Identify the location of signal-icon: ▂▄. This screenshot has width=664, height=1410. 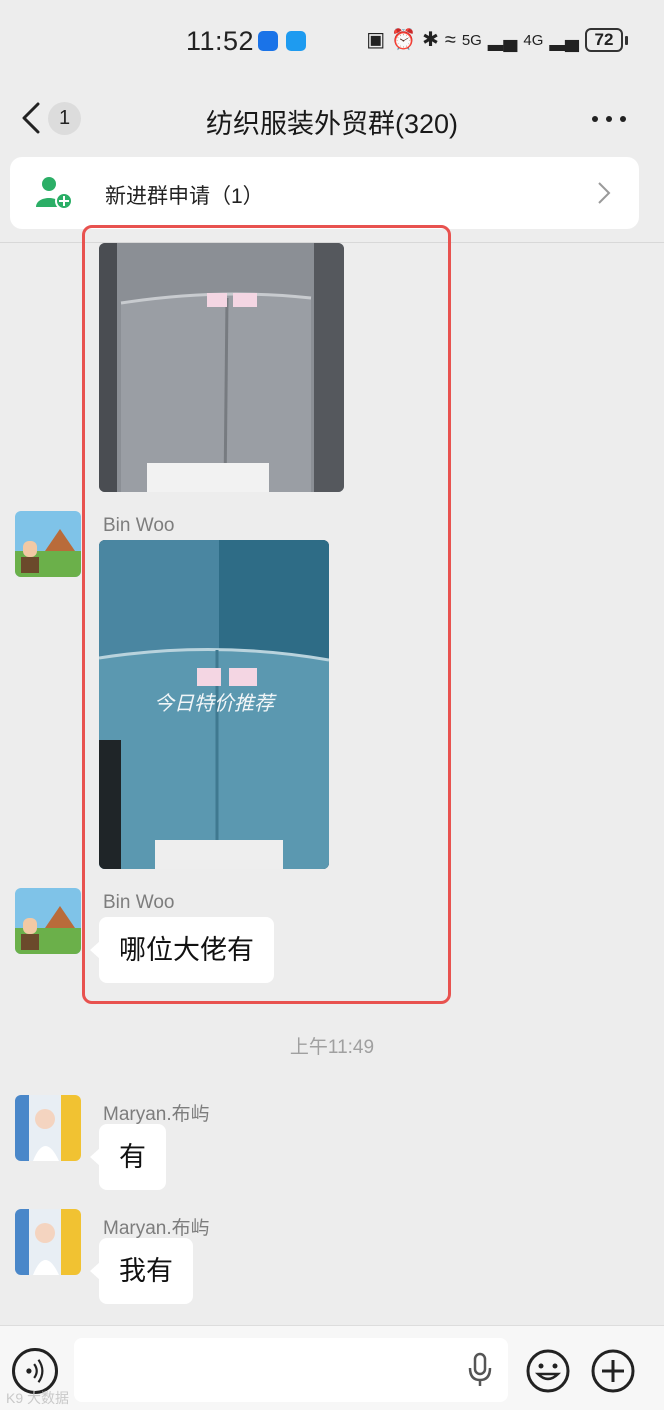
(502, 40).